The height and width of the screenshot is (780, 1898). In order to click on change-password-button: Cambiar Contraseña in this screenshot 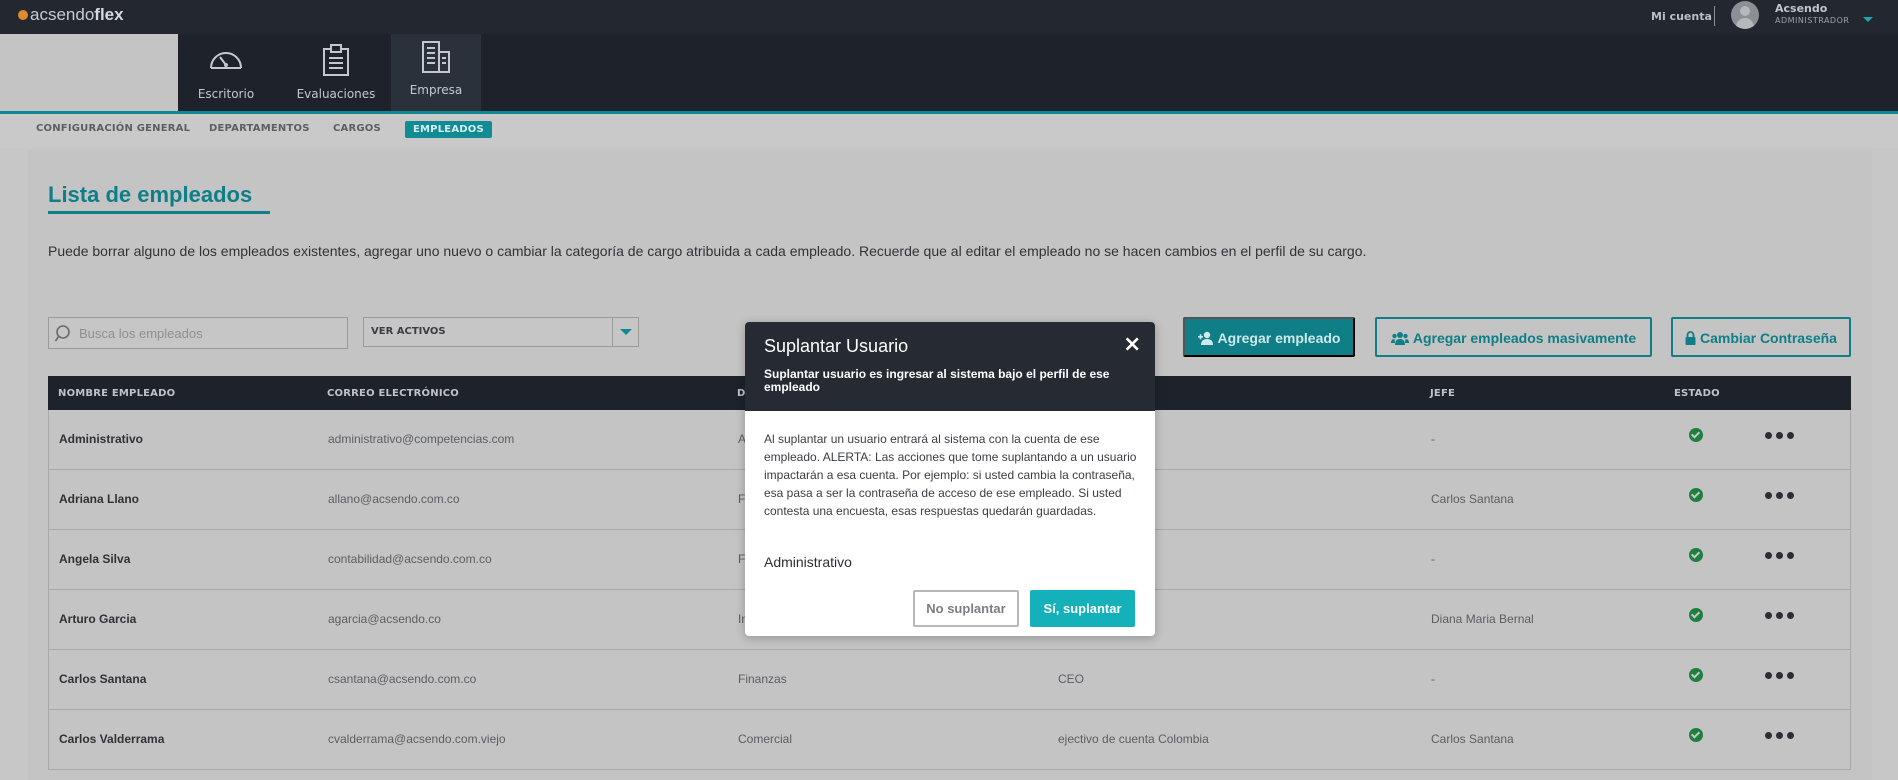, I will do `click(1761, 337)`.